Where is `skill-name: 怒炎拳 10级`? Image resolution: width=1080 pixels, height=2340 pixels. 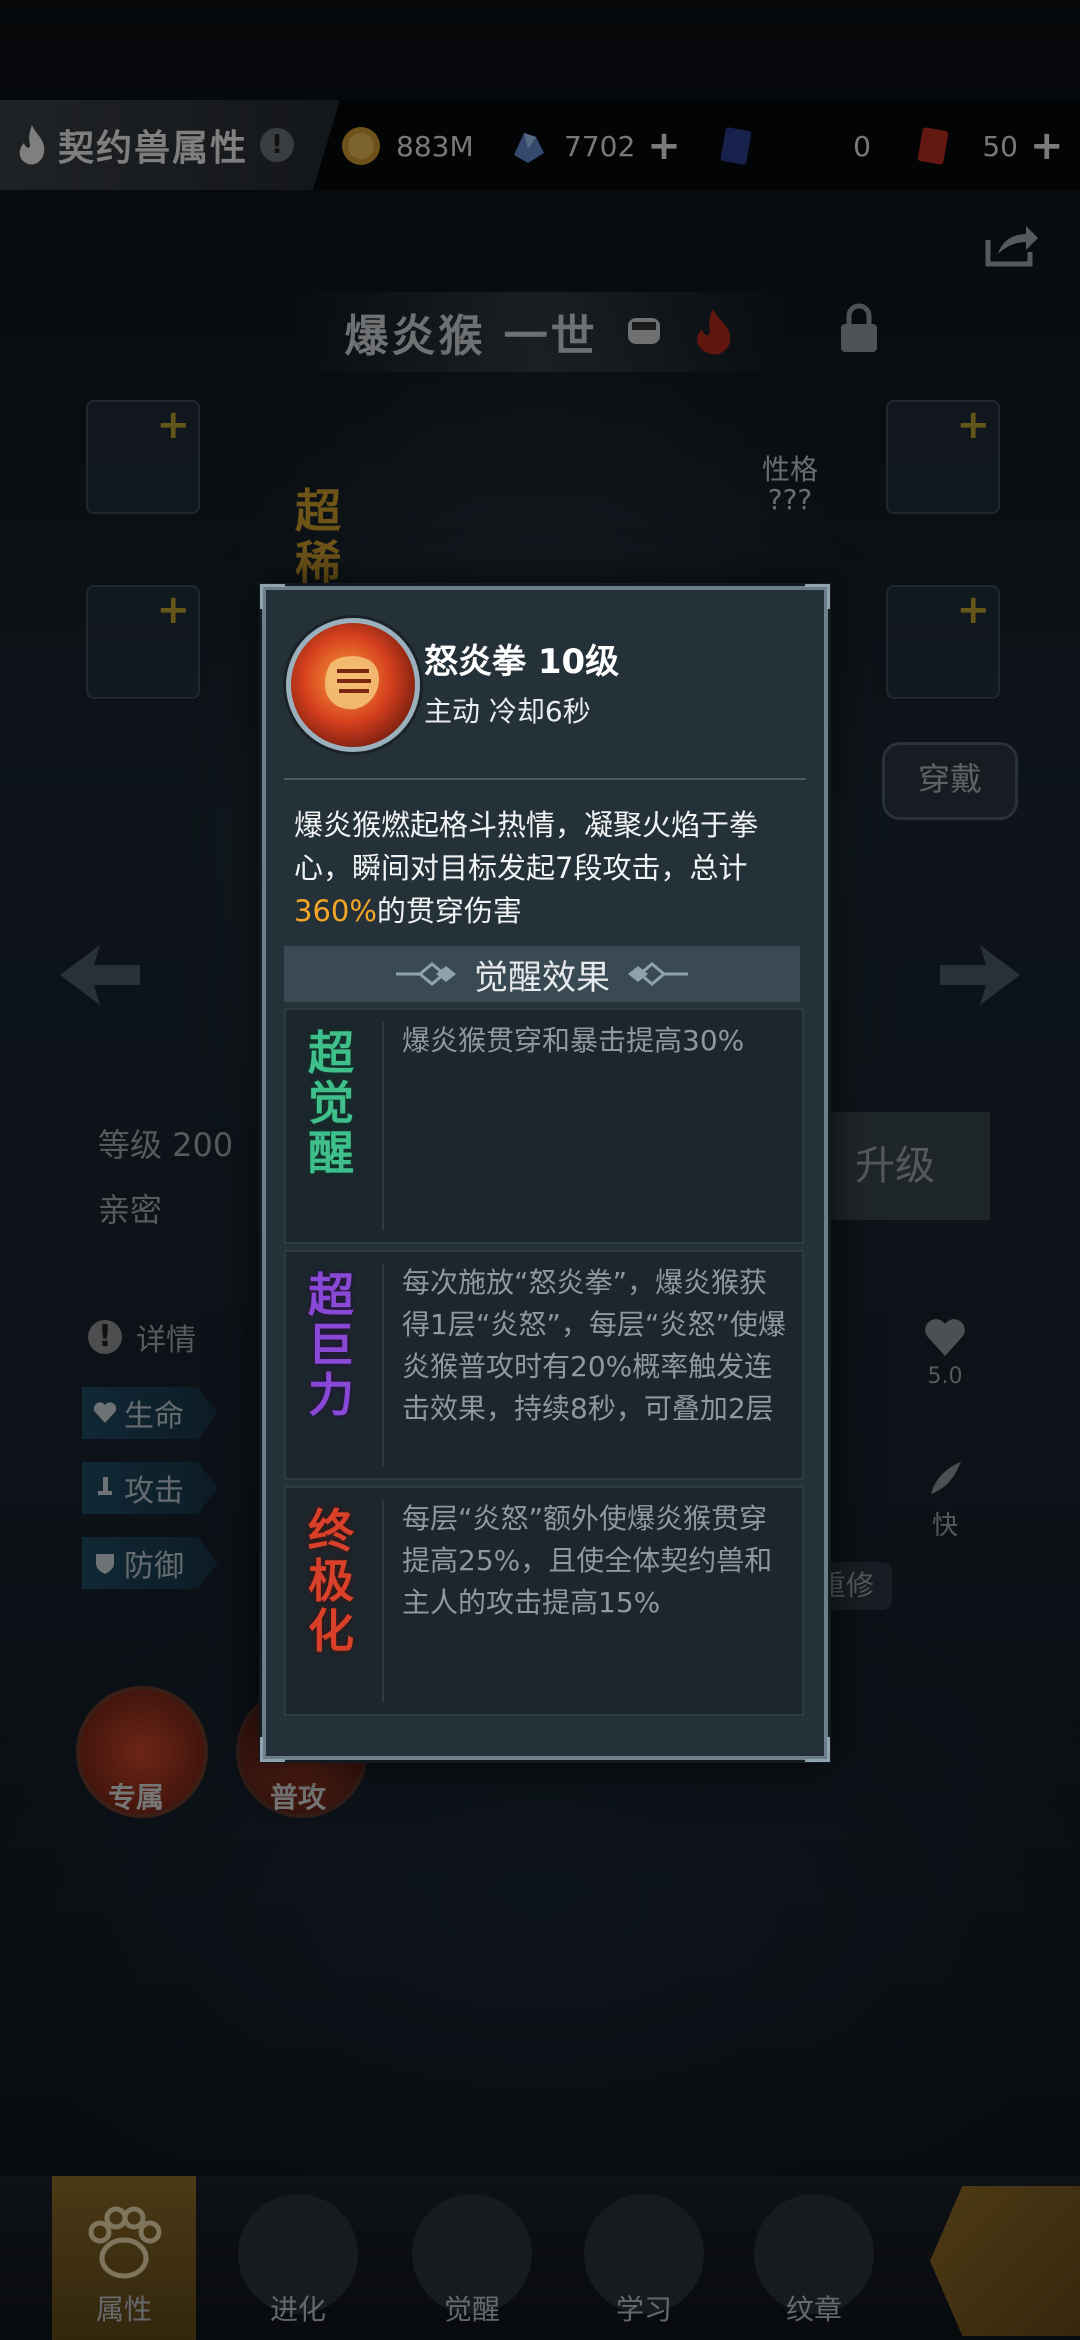 skill-name: 怒炎拳 10级 is located at coordinates (522, 662).